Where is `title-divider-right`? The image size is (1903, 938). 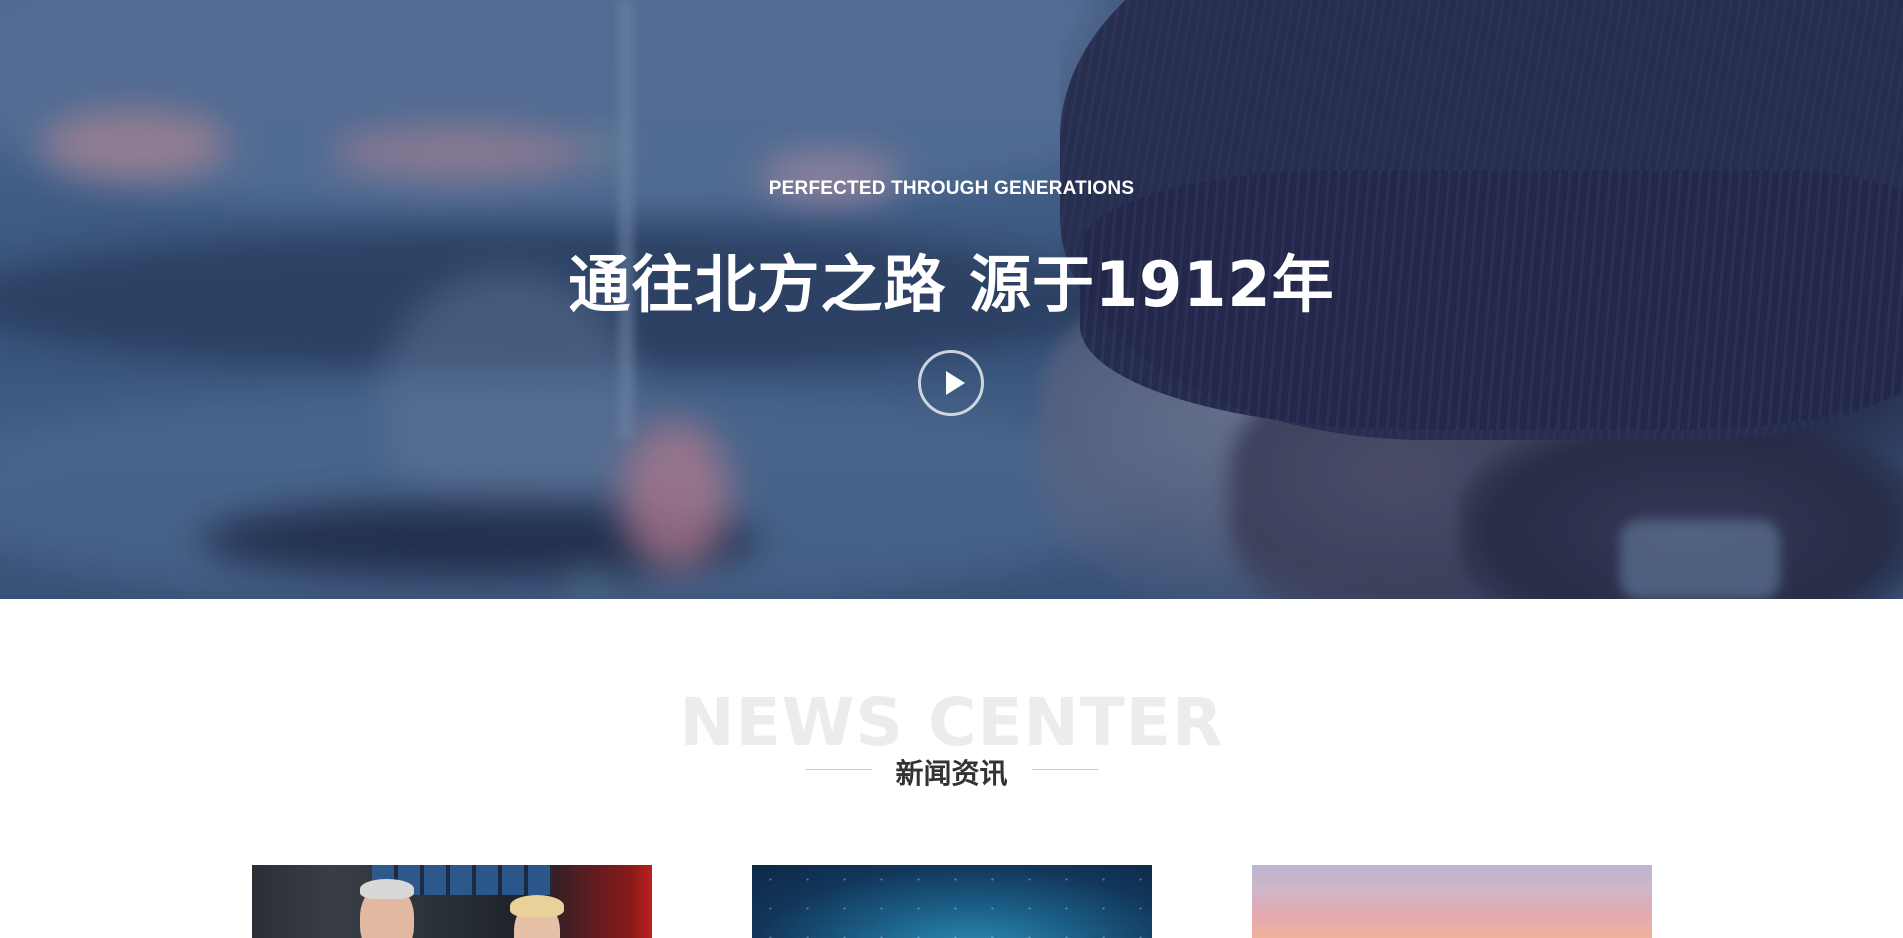 title-divider-right is located at coordinates (1065, 769).